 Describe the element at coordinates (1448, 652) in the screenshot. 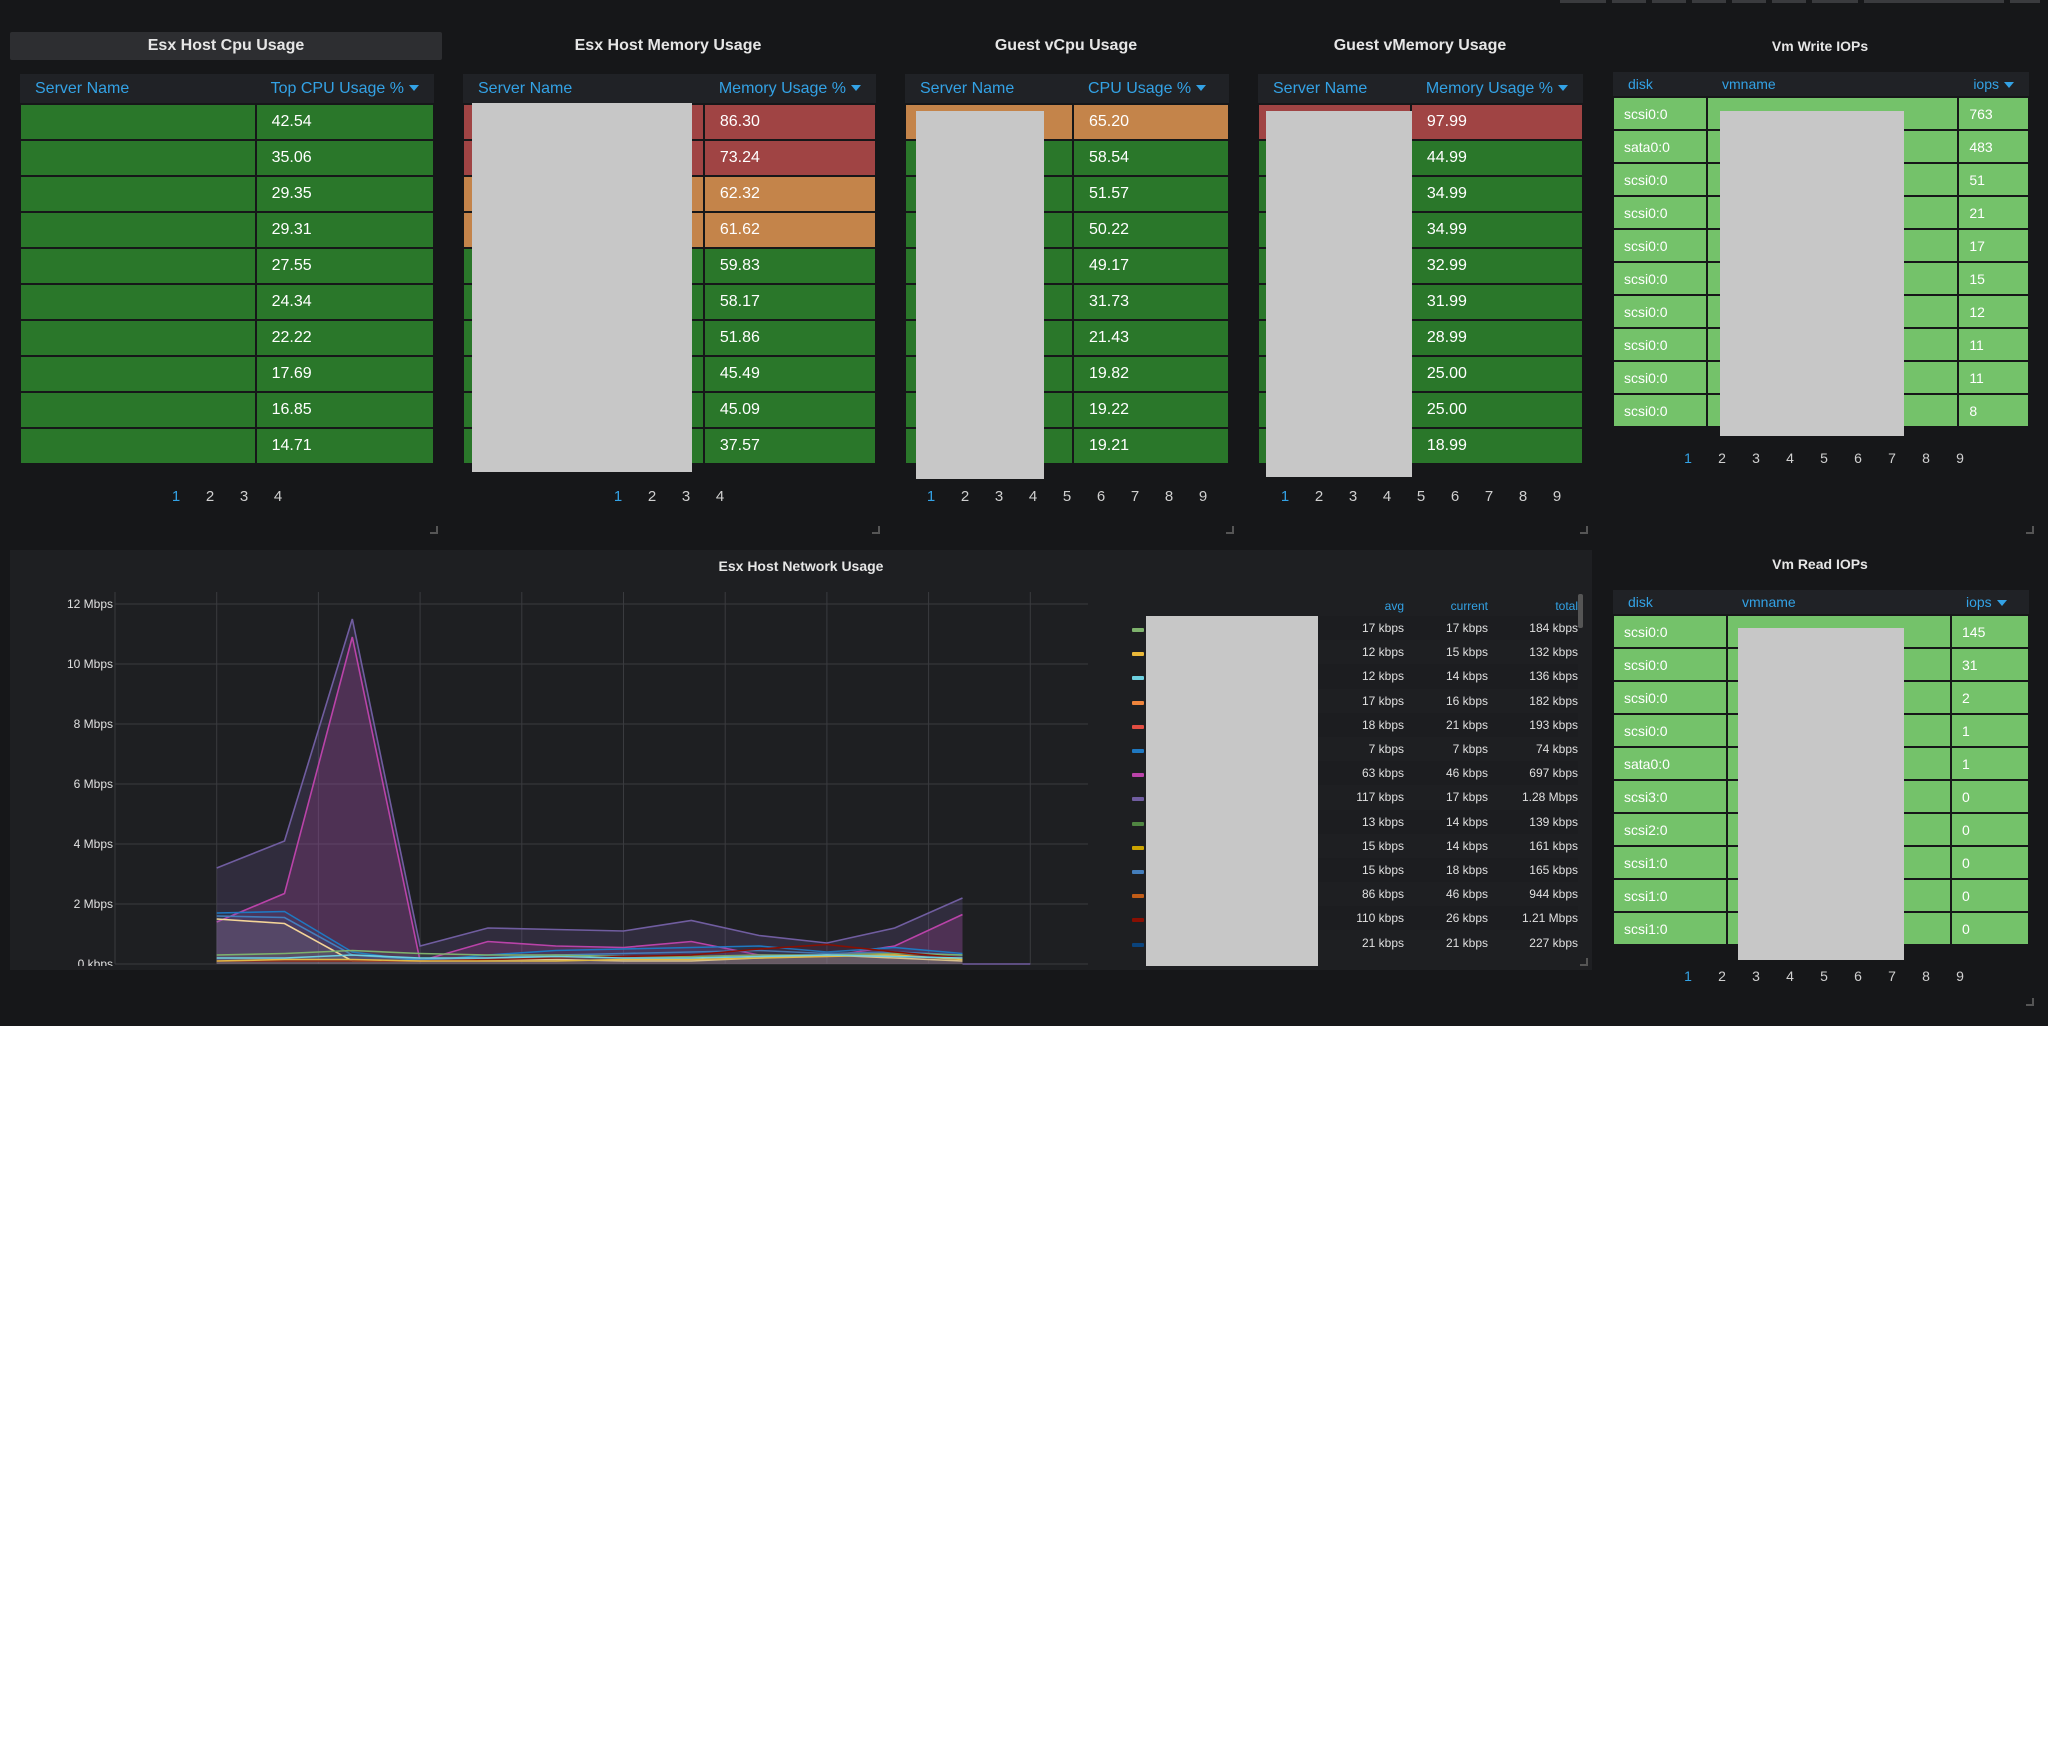

I see `legend-row: 12 kbps 15 kbps 132 kbps` at that location.